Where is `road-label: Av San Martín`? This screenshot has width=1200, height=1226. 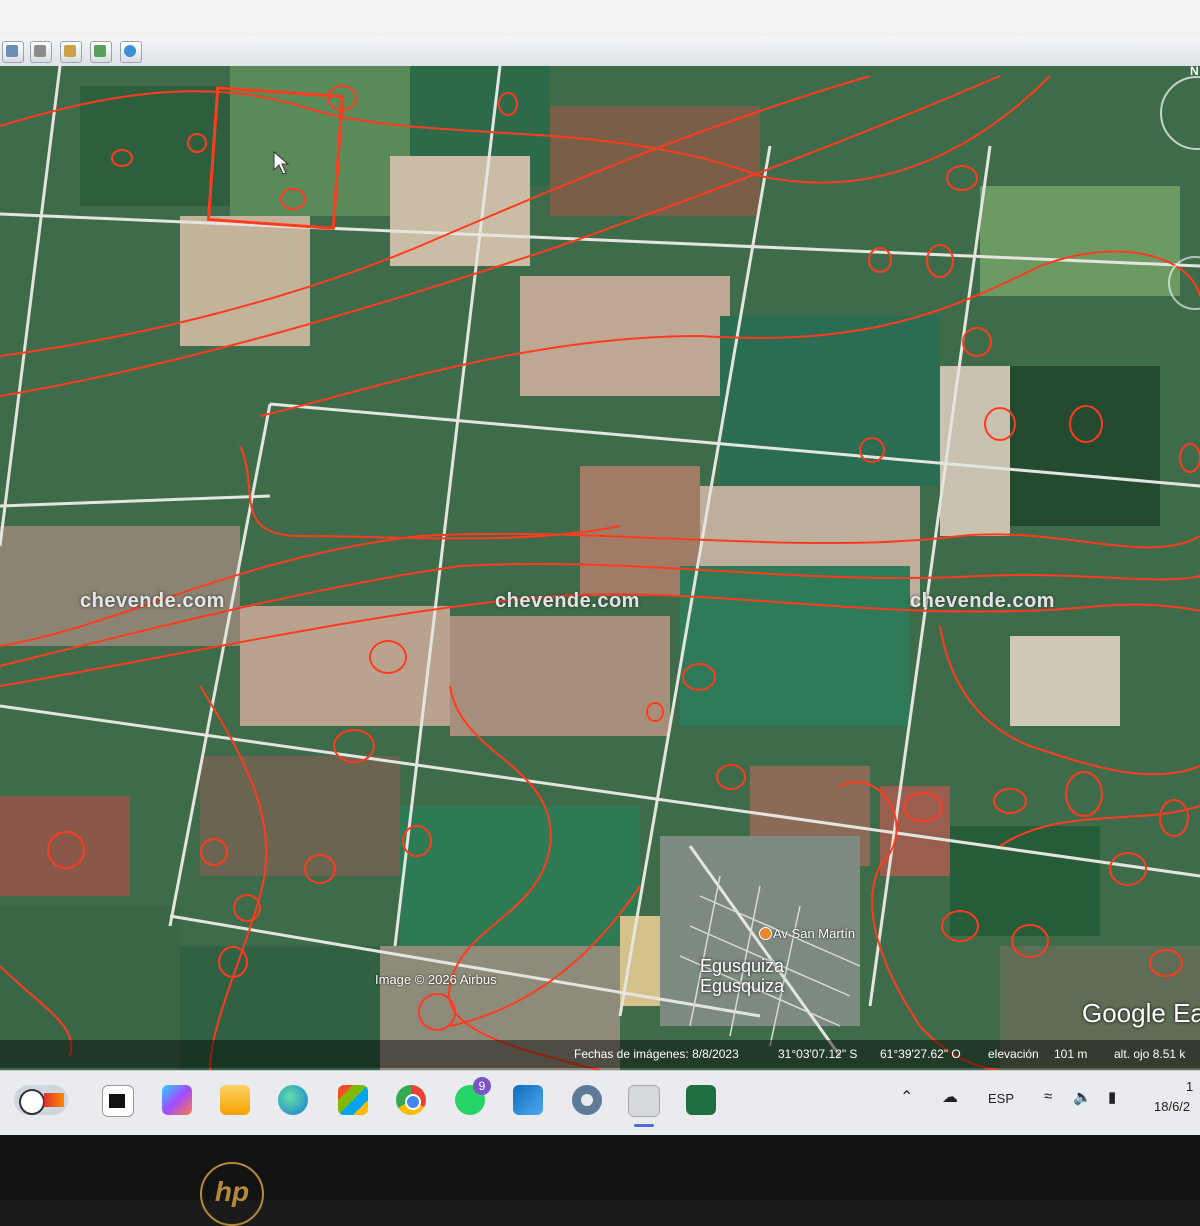 road-label: Av San Martín is located at coordinates (806, 933).